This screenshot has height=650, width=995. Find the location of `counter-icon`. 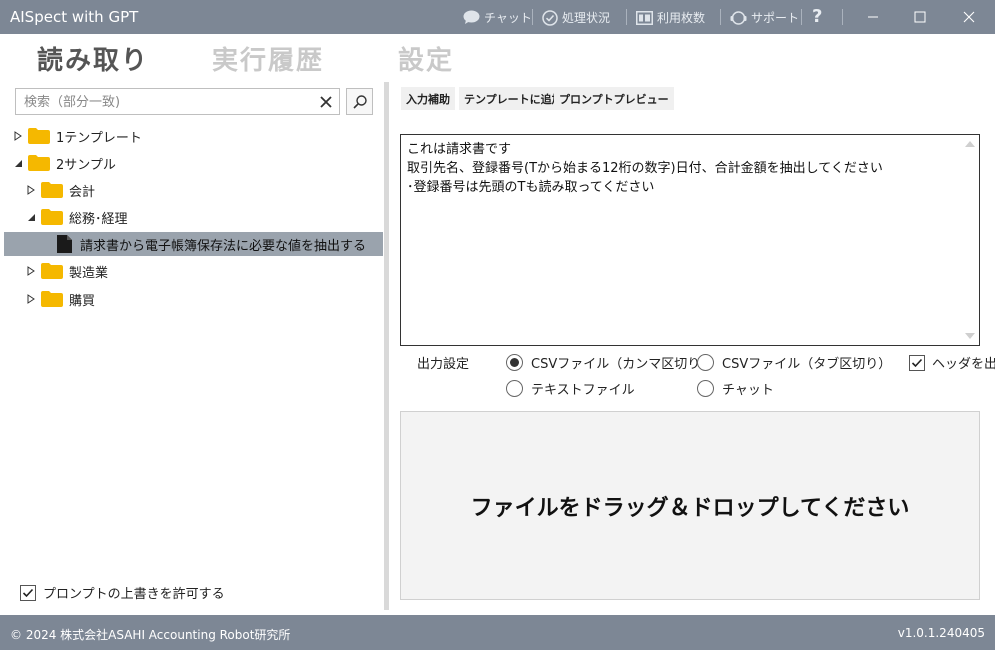

counter-icon is located at coordinates (644, 17).